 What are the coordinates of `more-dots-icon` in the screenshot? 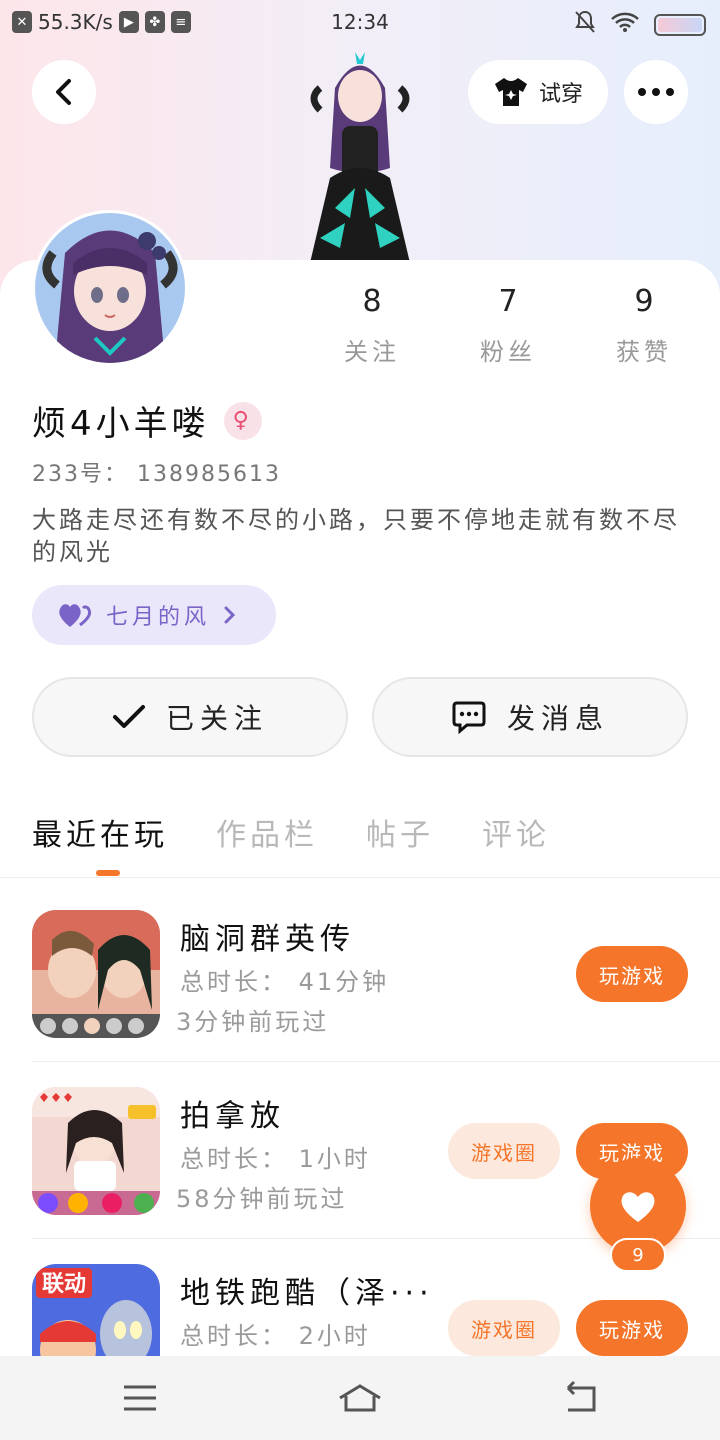 It's located at (656, 92).